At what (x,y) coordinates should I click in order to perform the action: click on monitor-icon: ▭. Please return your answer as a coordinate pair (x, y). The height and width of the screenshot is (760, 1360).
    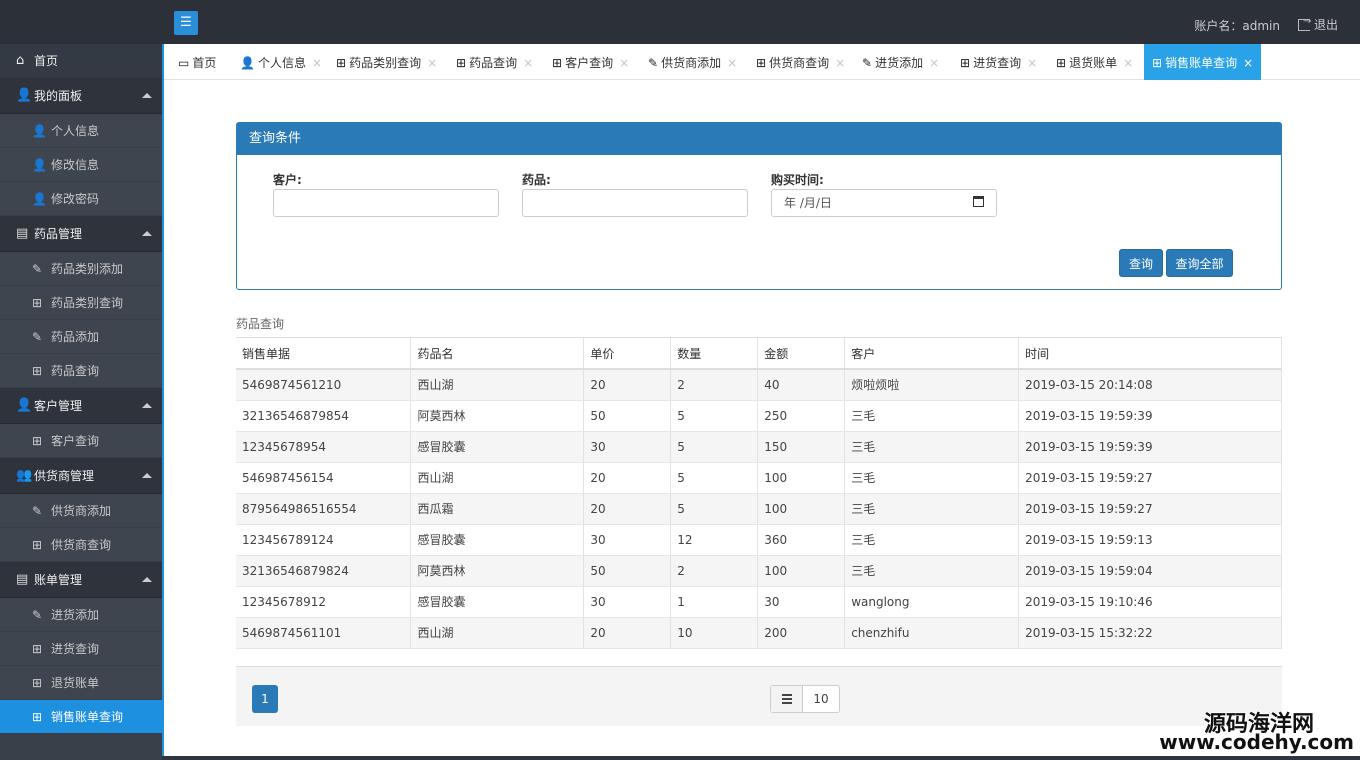
    Looking at the image, I should click on (184, 63).